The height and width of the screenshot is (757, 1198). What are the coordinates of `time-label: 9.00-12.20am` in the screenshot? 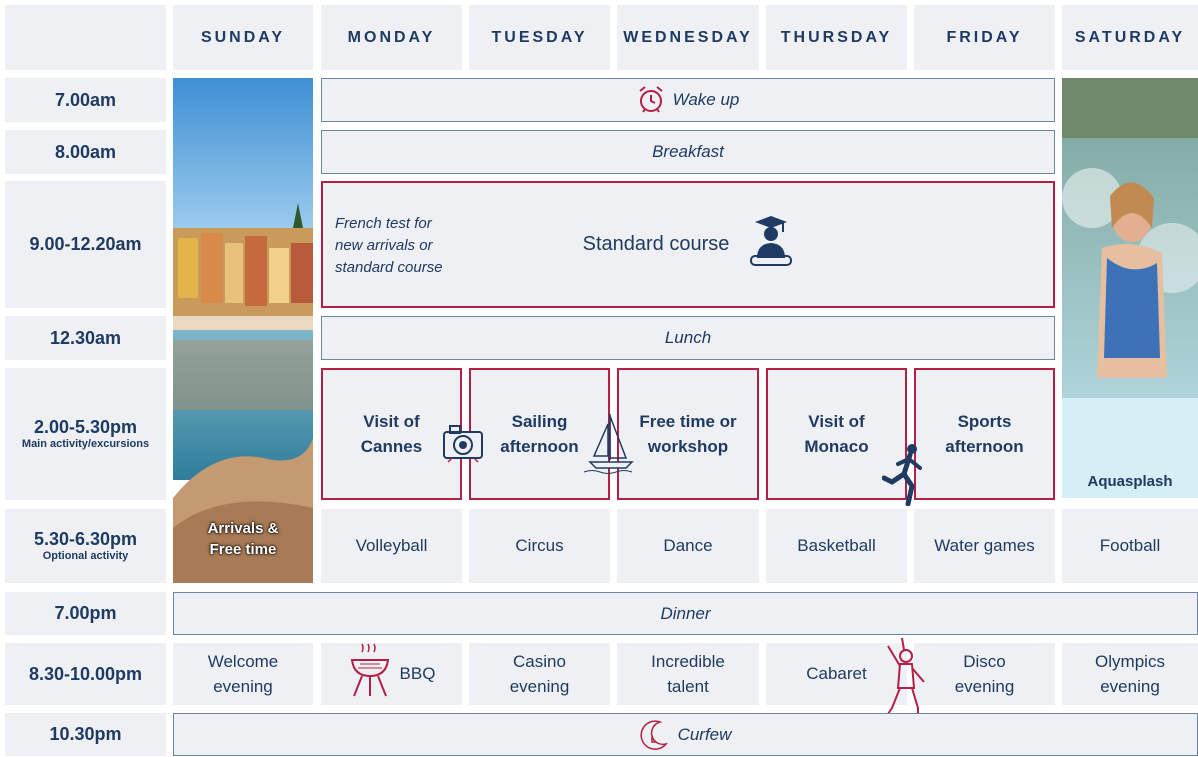 It's located at (85, 244).